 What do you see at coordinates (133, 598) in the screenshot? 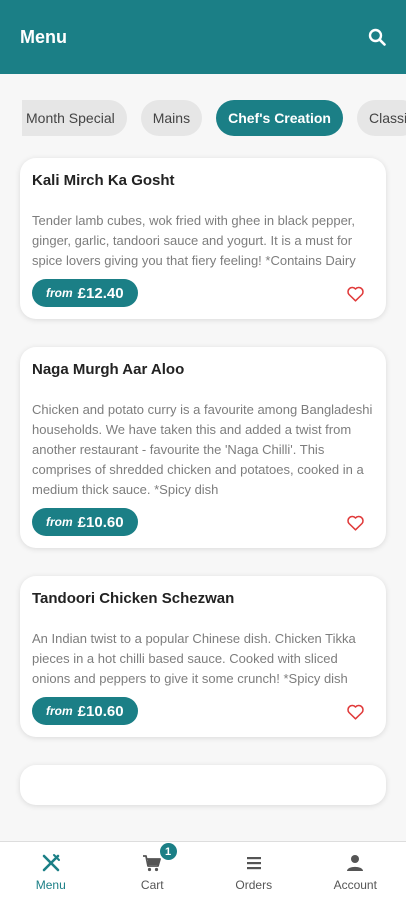
I see `dish-name: Tandoori Chicken Schezwan` at bounding box center [133, 598].